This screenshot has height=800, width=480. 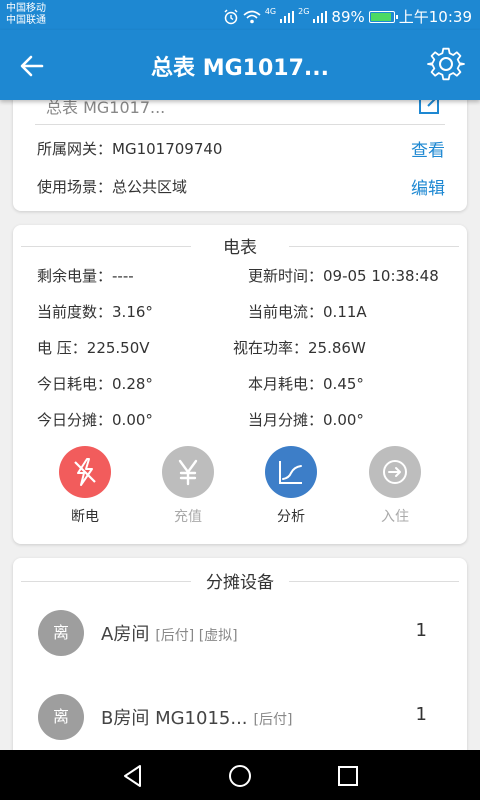 What do you see at coordinates (383, 16) in the screenshot?
I see `battery-icon` at bounding box center [383, 16].